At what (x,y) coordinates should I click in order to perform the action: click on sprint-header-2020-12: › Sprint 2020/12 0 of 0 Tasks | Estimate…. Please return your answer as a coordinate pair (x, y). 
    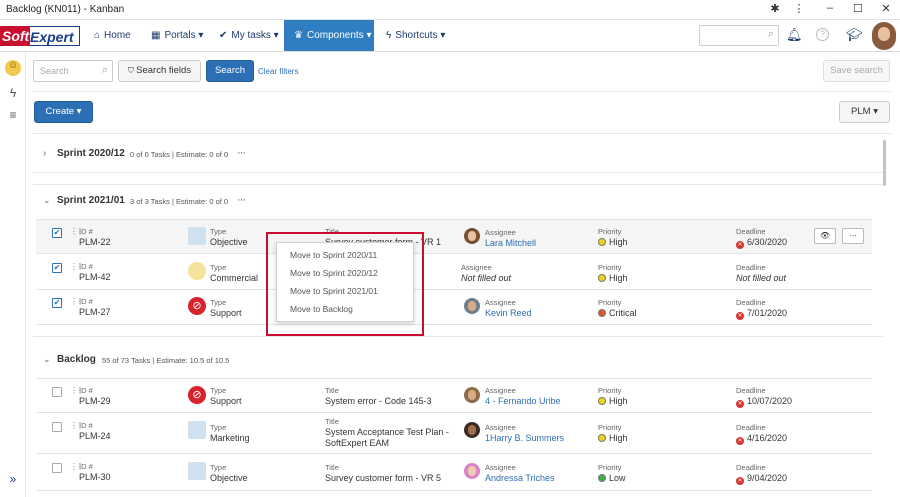
    Looking at the image, I should click on (153, 156).